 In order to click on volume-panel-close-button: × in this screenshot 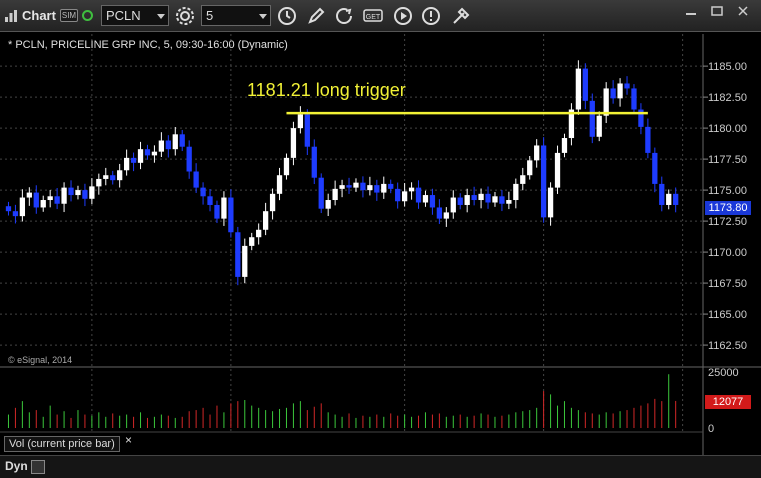, I will do `click(128, 440)`.